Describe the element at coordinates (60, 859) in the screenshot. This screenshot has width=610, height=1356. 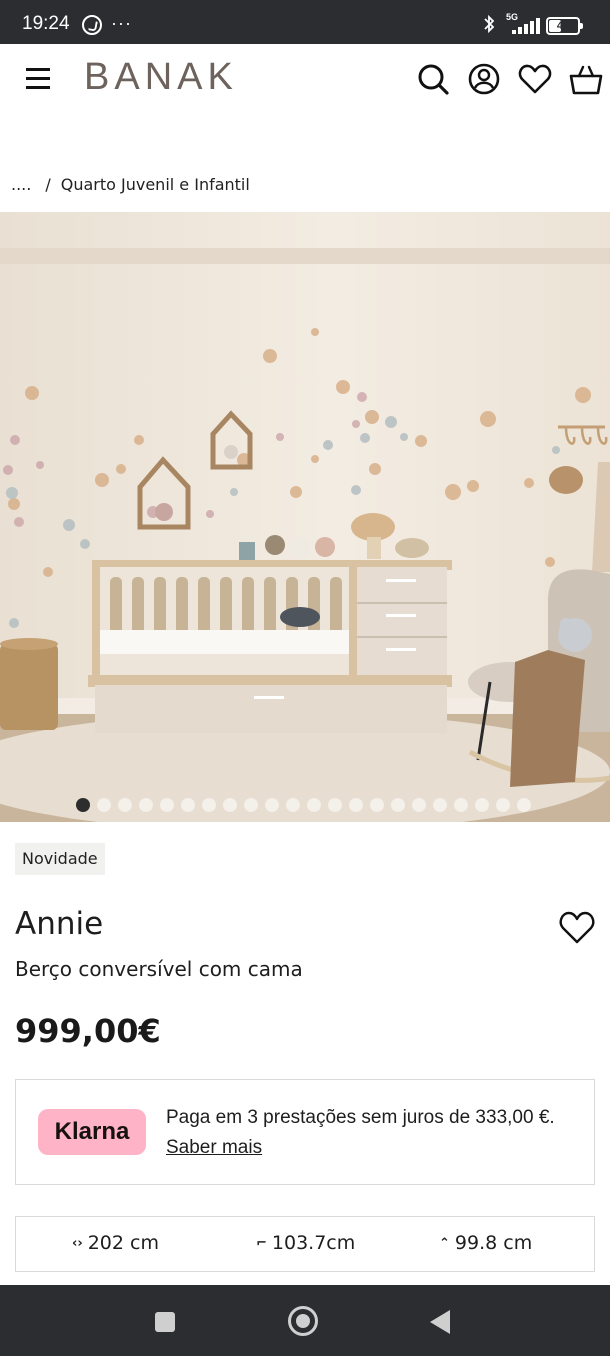
I see `new-badge: Novidade` at that location.